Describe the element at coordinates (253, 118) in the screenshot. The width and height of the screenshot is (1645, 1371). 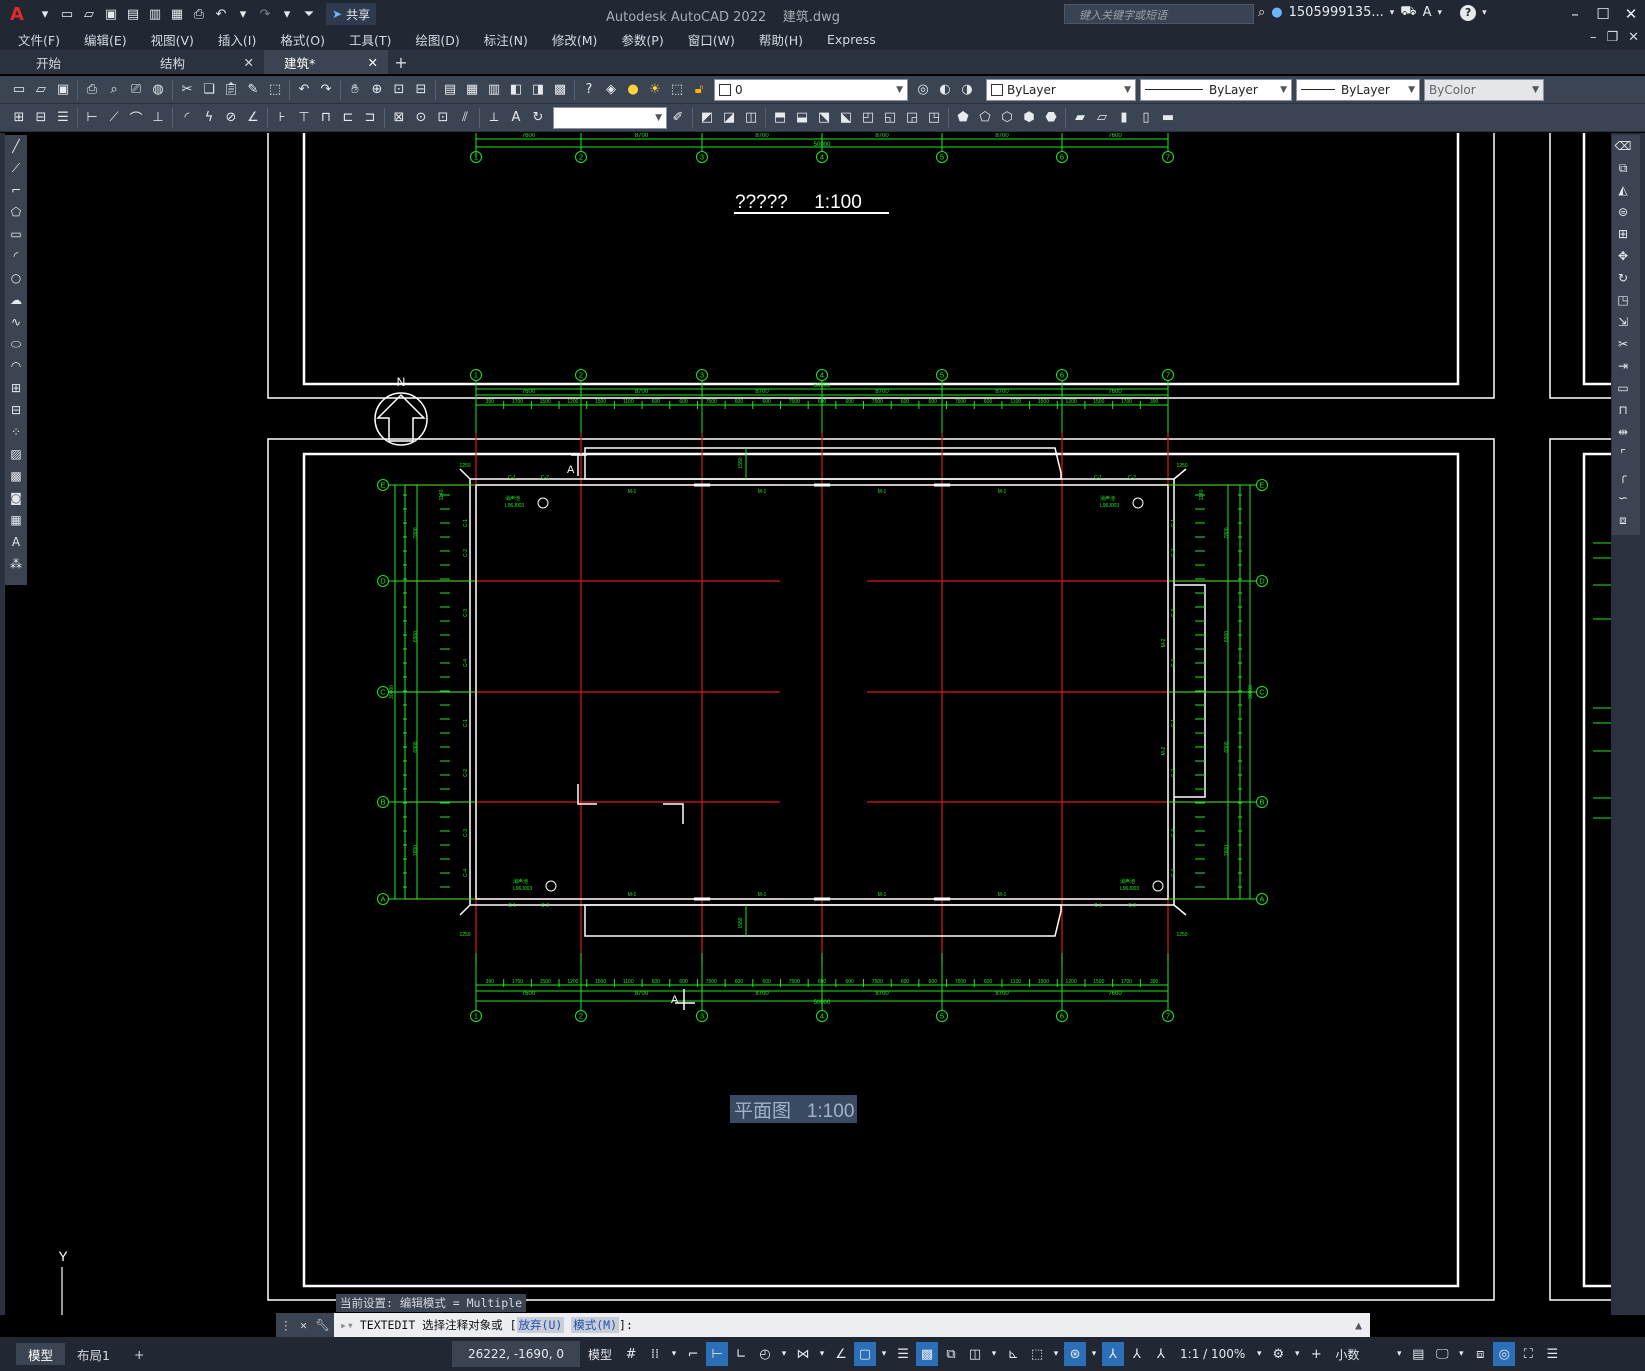
I see `angular-dimension-icon: ∠` at that location.